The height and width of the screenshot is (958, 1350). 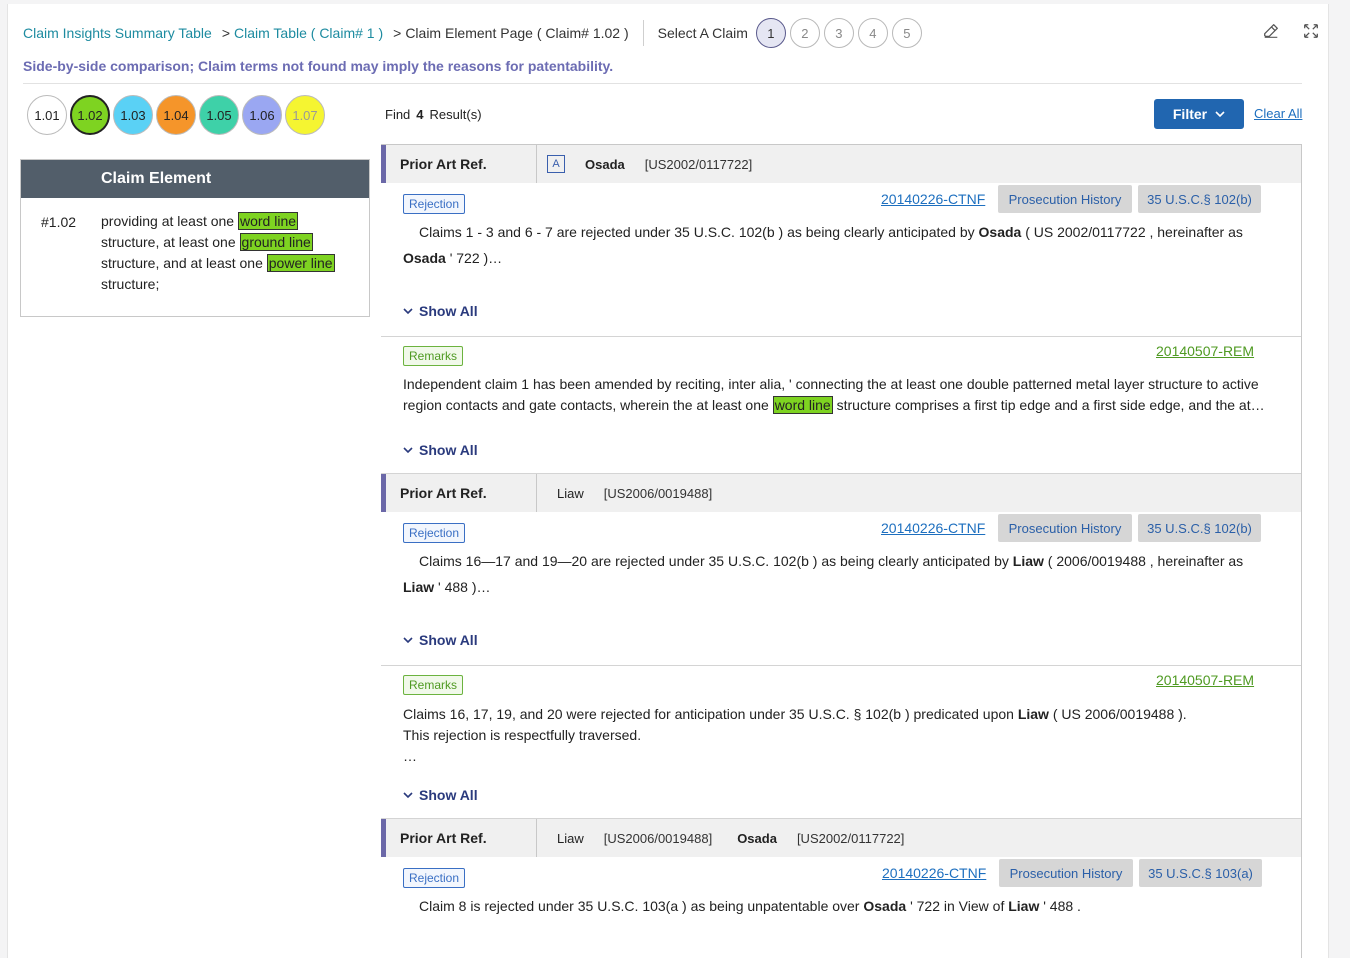 I want to click on element-circle-1-06: 1.06, so click(x=262, y=115).